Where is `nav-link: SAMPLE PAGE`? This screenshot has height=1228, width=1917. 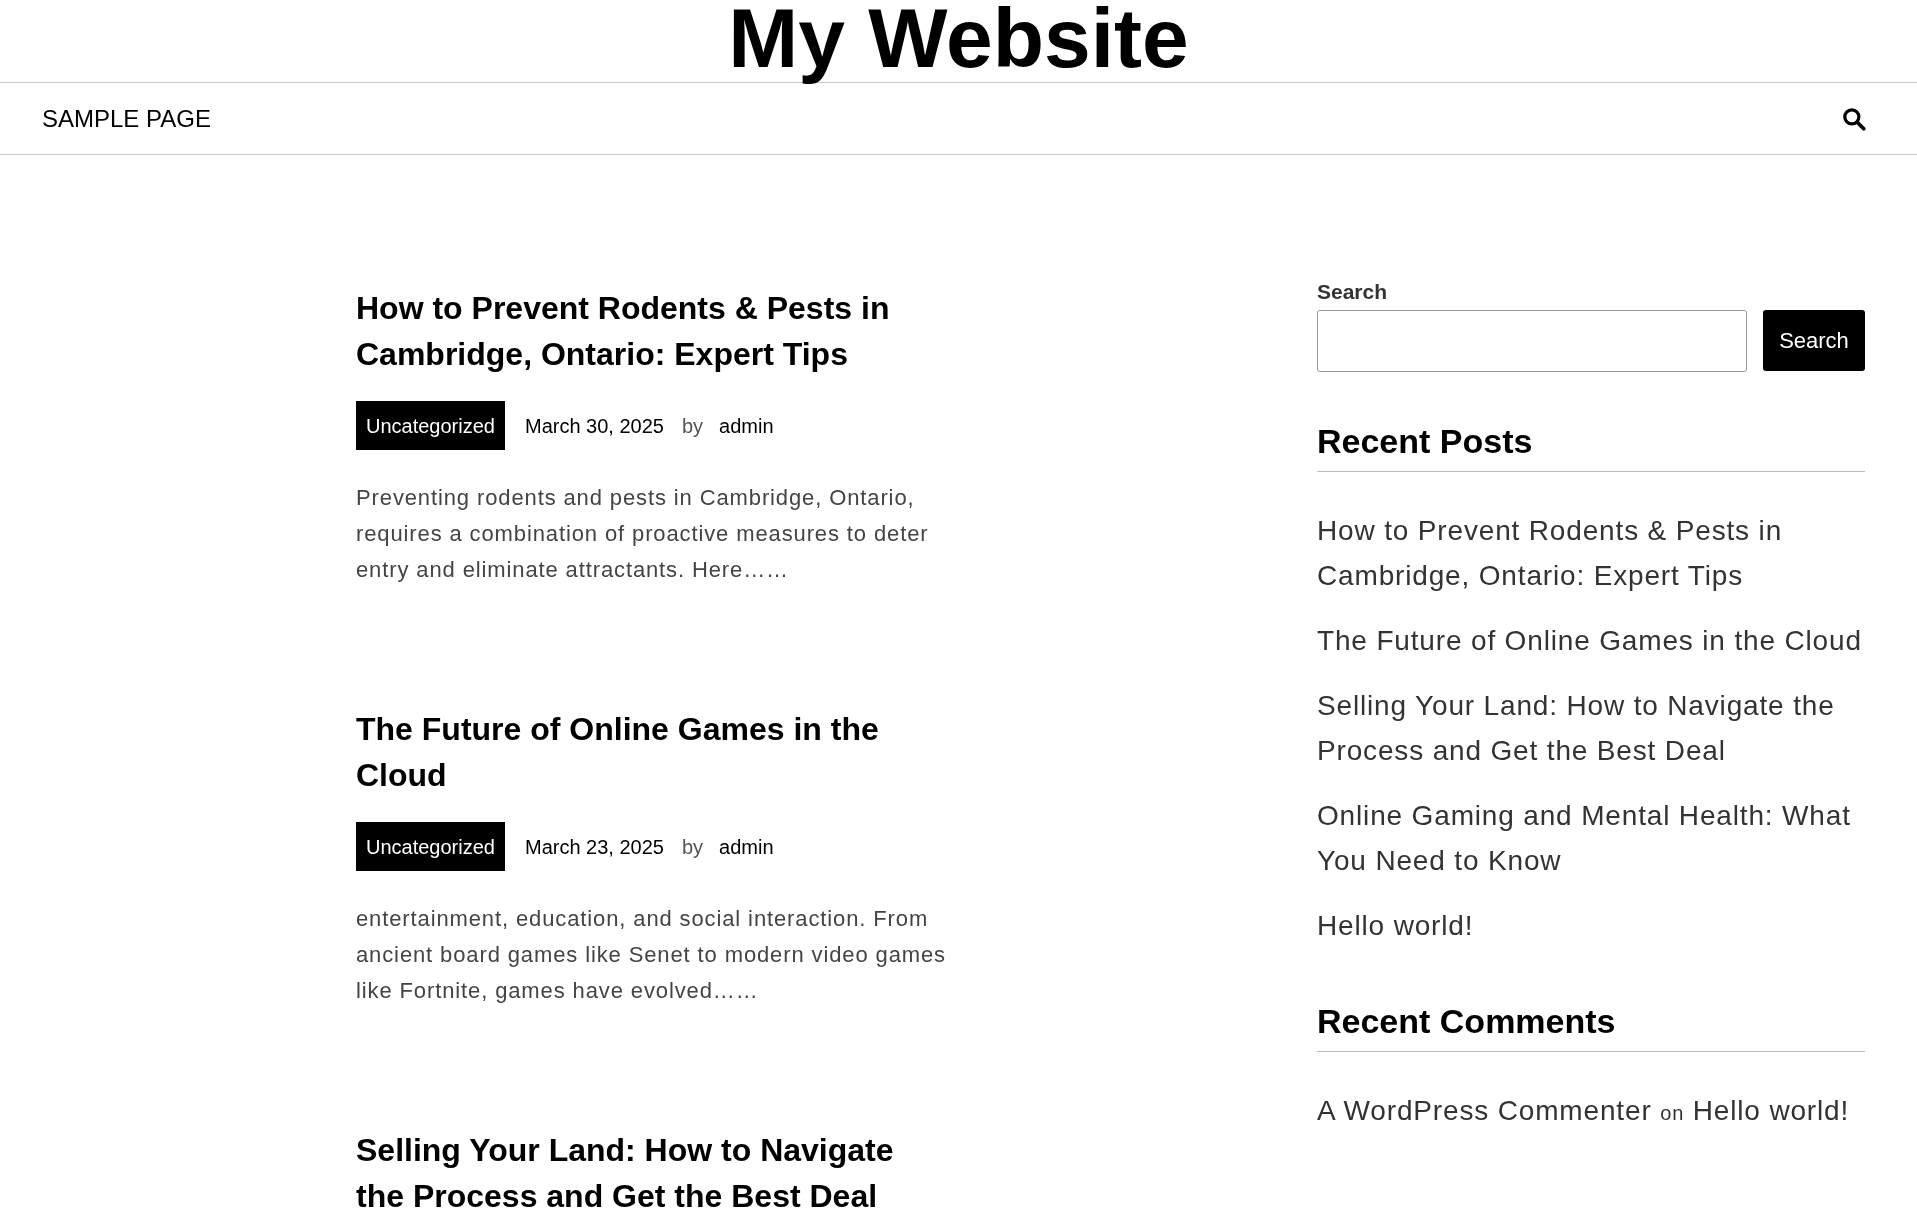 nav-link: SAMPLE PAGE is located at coordinates (126, 118).